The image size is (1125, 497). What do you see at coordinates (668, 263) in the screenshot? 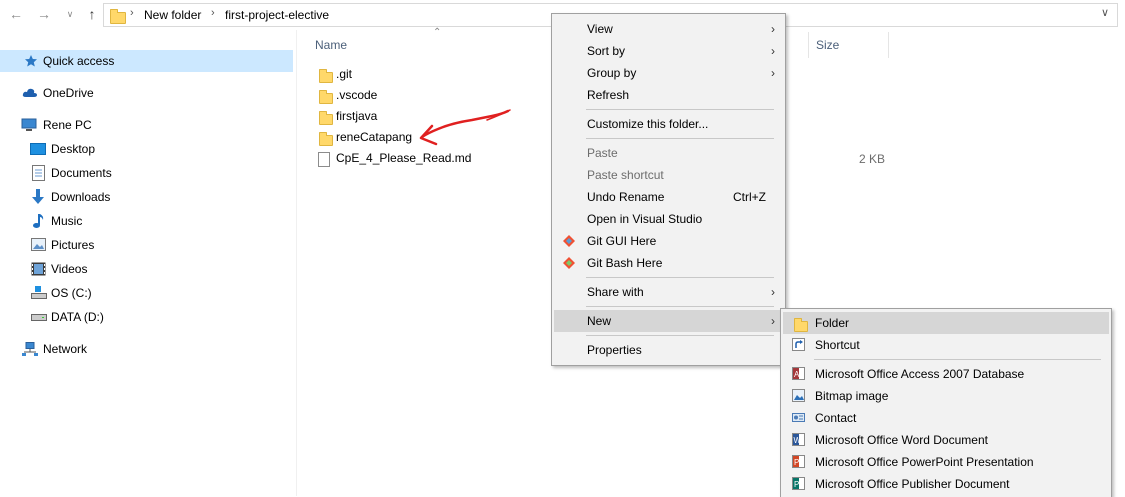
I see `menu-item-git-bash-here: Git Bash Here` at bounding box center [668, 263].